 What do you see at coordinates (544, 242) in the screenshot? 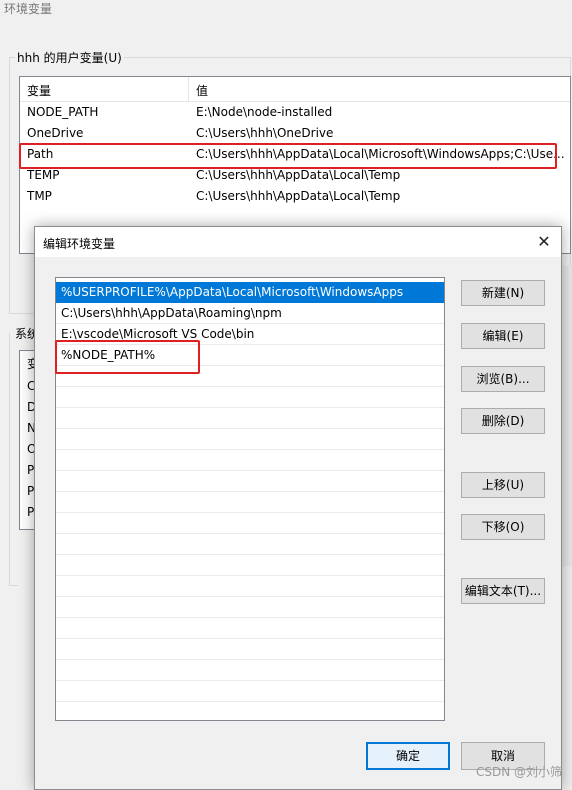
I see `close-icon: ✕` at bounding box center [544, 242].